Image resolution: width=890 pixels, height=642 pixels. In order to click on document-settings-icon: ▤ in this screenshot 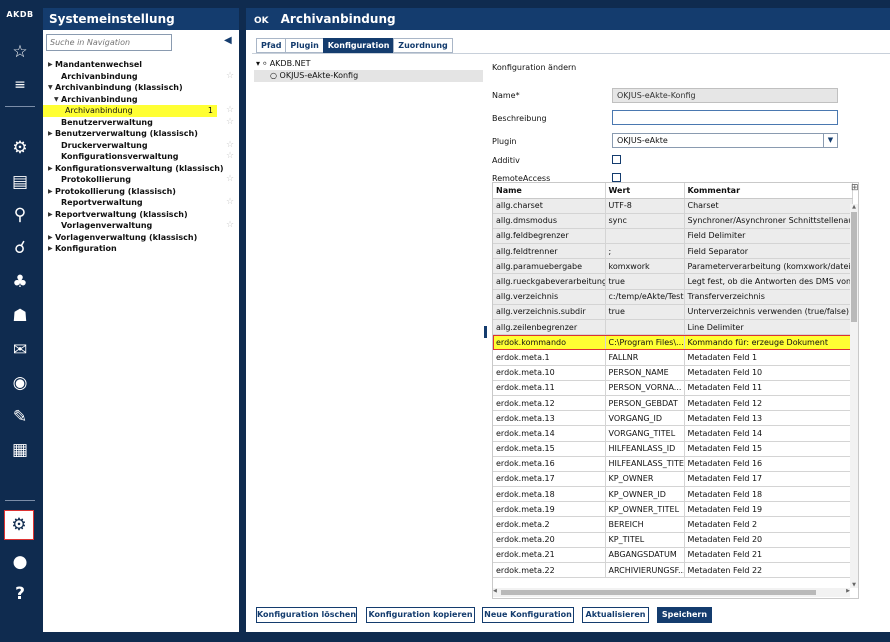, I will do `click(20, 182)`.